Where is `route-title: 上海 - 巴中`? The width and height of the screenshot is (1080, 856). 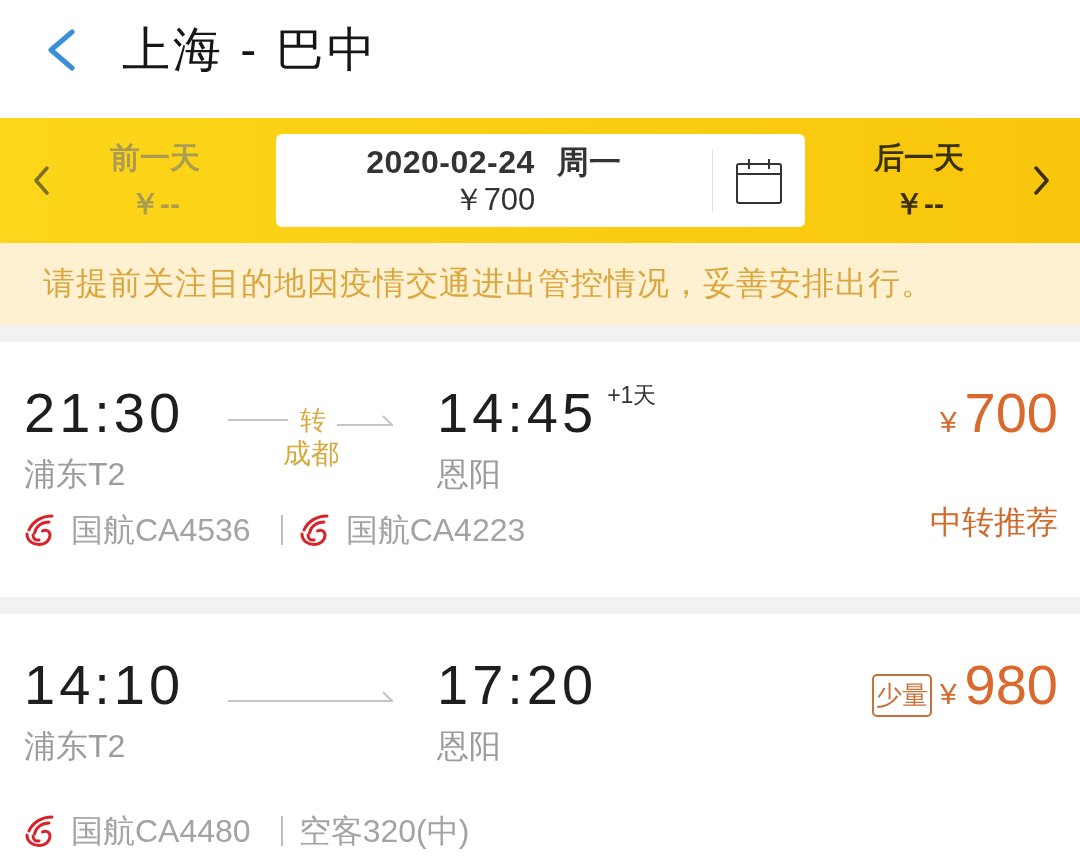
route-title: 上海 - 巴中 is located at coordinates (250, 50).